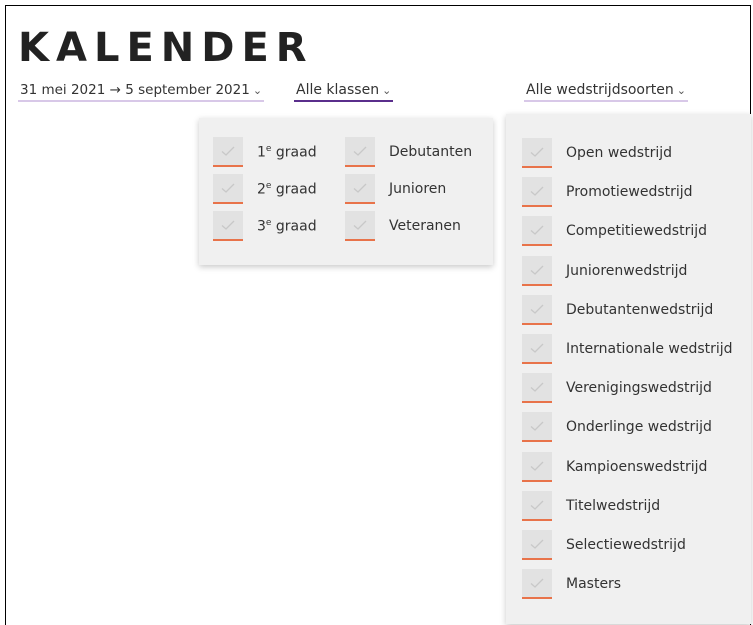 Image resolution: width=753 pixels, height=625 pixels. What do you see at coordinates (594, 584) in the screenshot?
I see `option-label: Masters` at bounding box center [594, 584].